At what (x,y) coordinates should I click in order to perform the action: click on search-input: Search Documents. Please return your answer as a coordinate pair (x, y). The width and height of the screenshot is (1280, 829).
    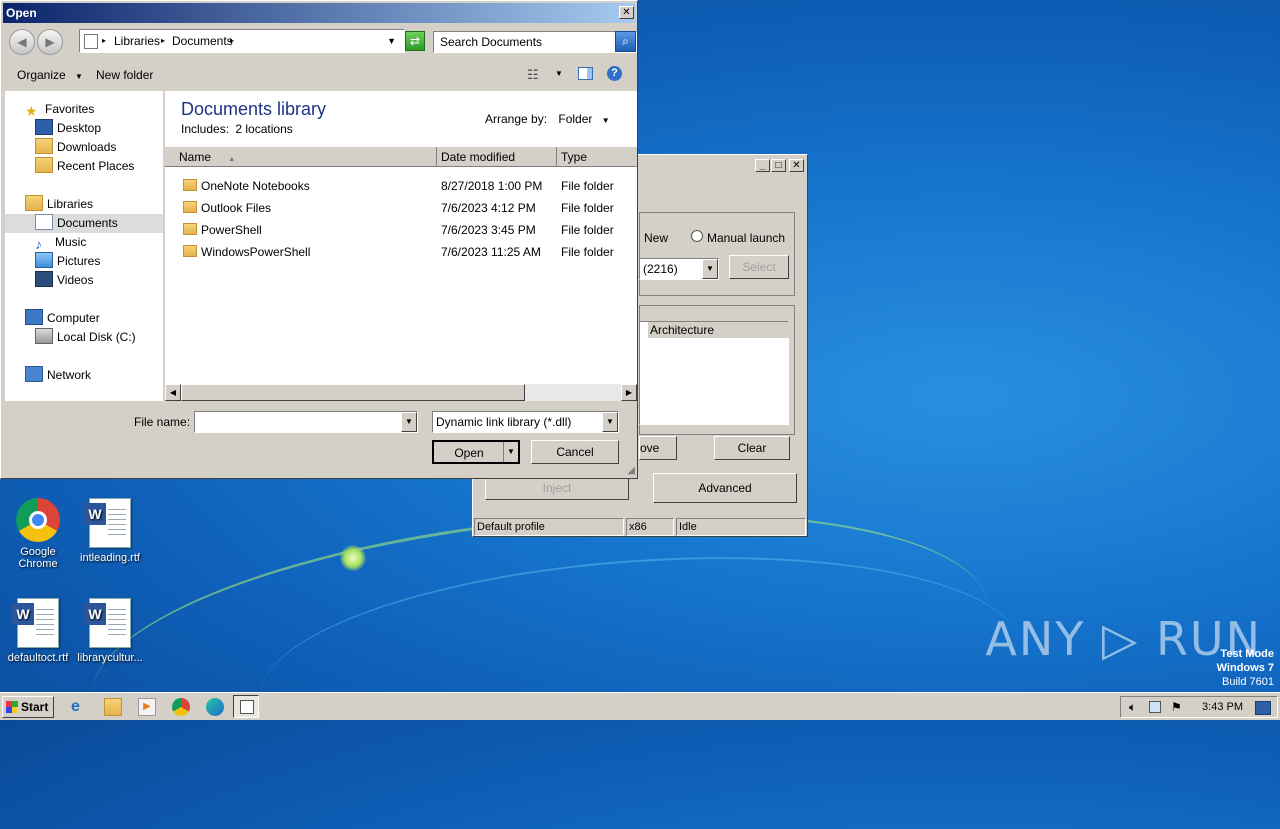
    Looking at the image, I should click on (535, 42).